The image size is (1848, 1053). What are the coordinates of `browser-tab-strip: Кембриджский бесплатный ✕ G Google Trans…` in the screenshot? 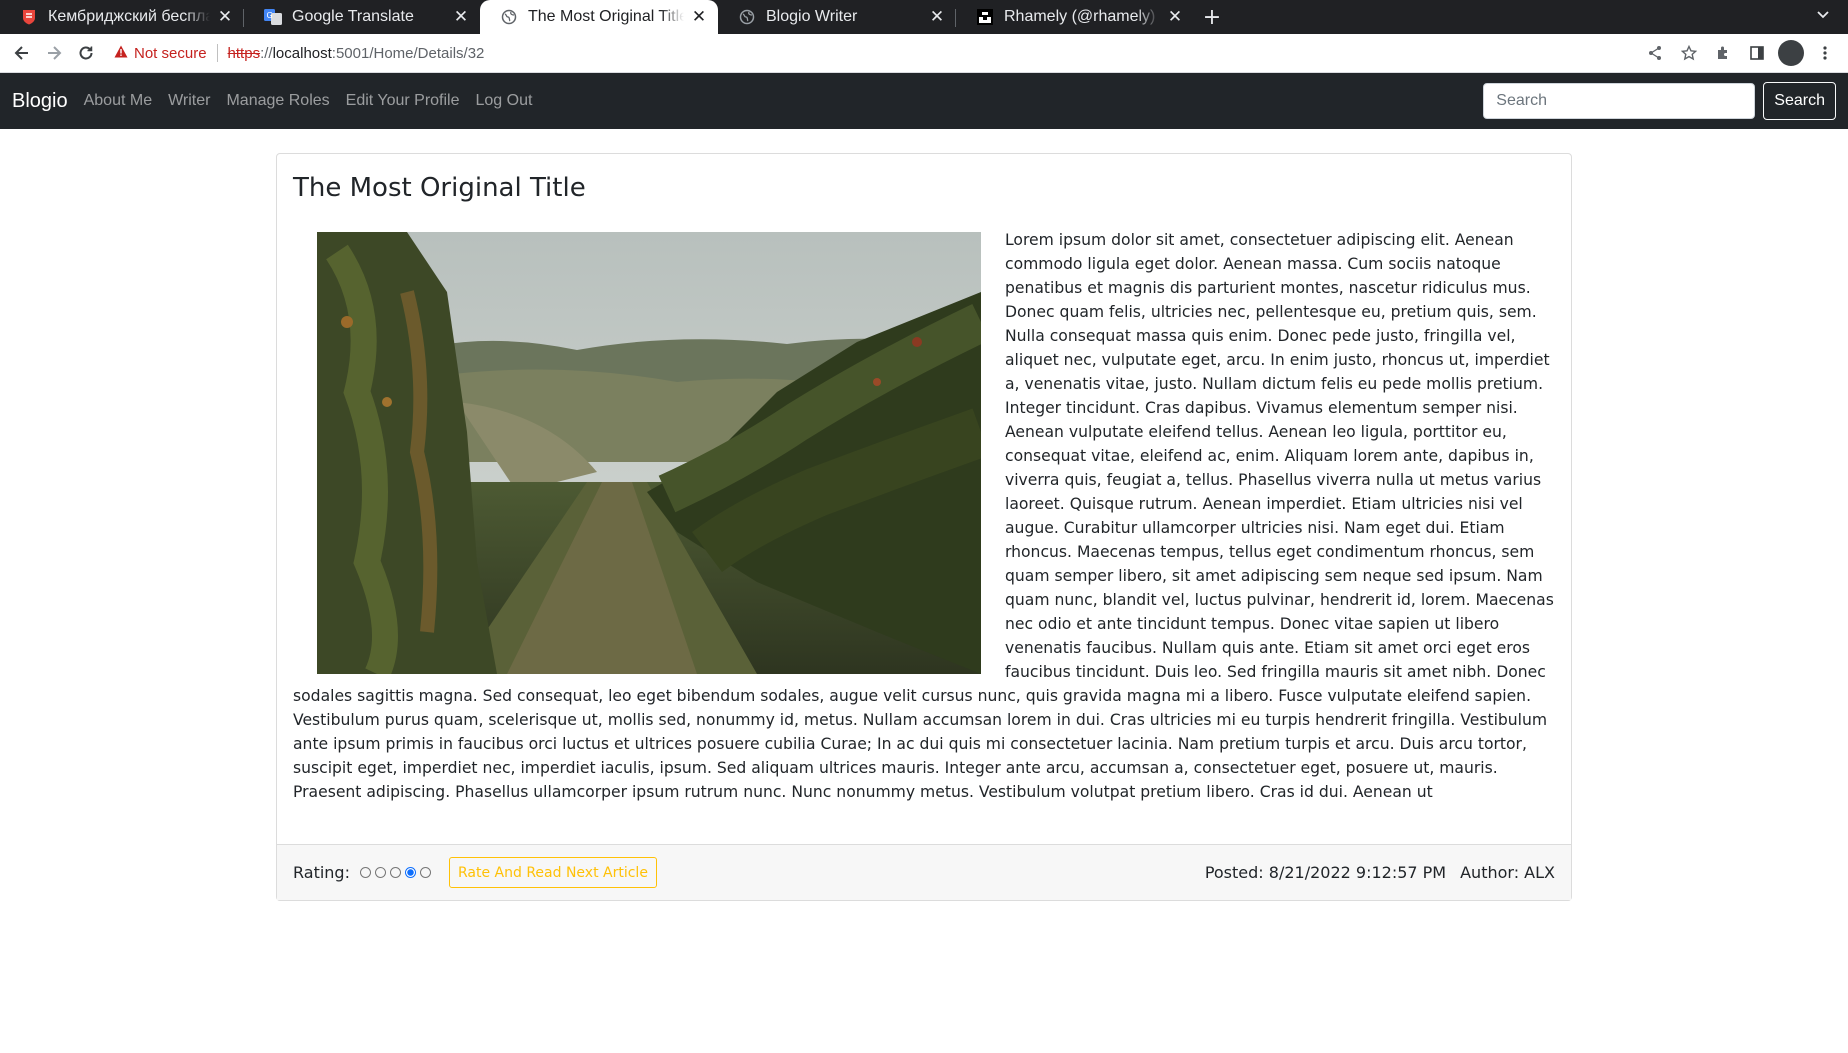 It's located at (924, 17).